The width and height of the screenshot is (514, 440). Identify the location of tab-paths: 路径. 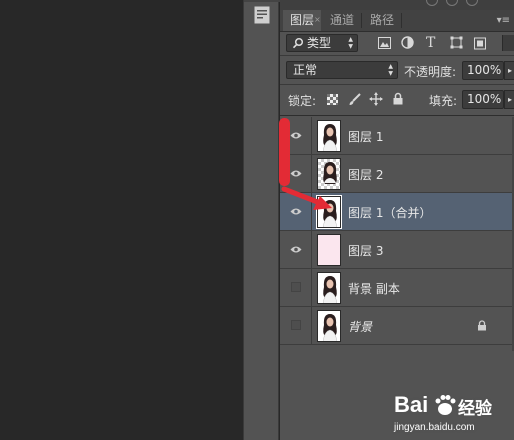
(382, 20).